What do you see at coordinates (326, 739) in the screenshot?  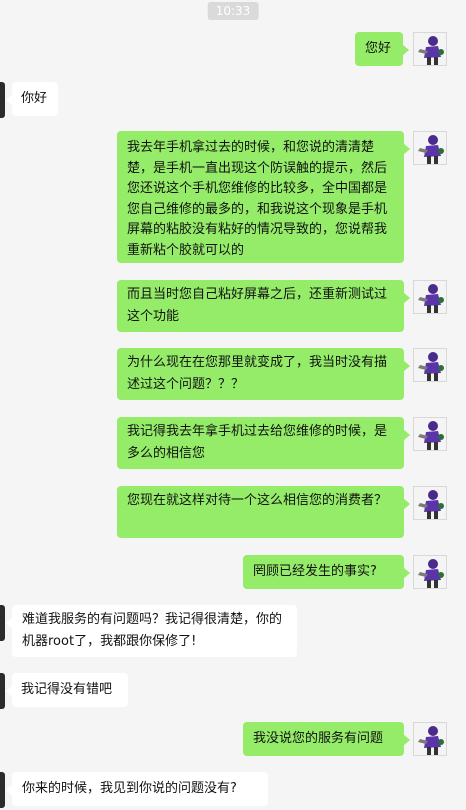 I see `message-bubble-sent: 我没说您的服务有问题` at bounding box center [326, 739].